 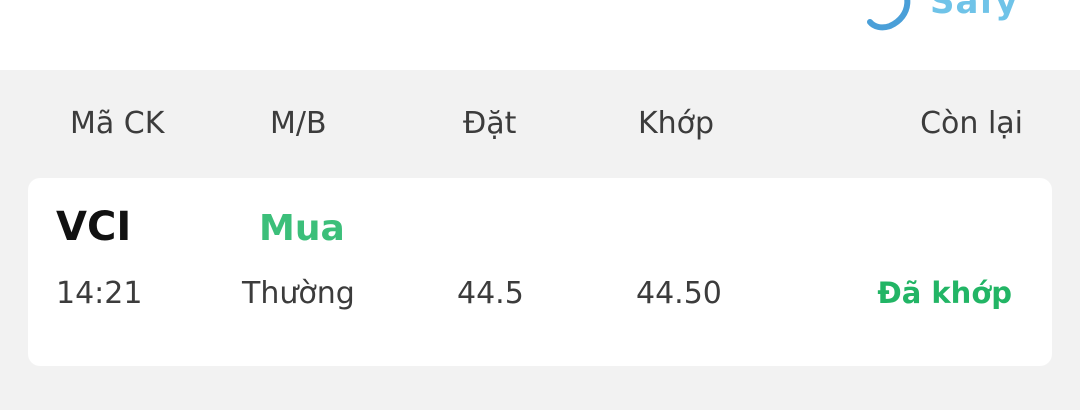 What do you see at coordinates (974, 11) in the screenshot?
I see `brand-name: Safy` at bounding box center [974, 11].